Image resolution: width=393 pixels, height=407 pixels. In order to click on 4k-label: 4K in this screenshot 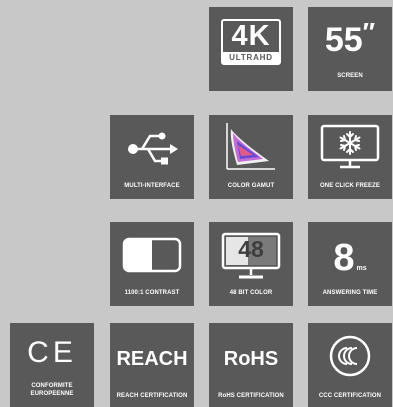, I will do `click(251, 36)`.